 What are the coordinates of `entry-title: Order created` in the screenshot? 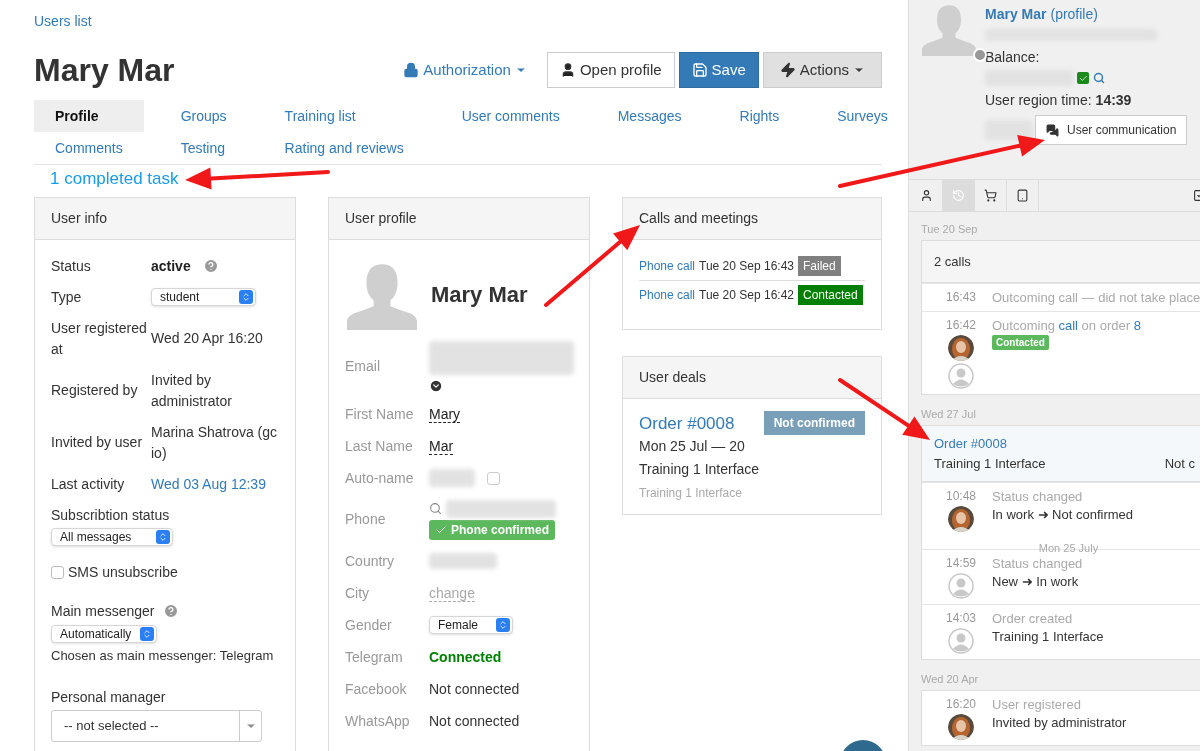 It's located at (1033, 618).